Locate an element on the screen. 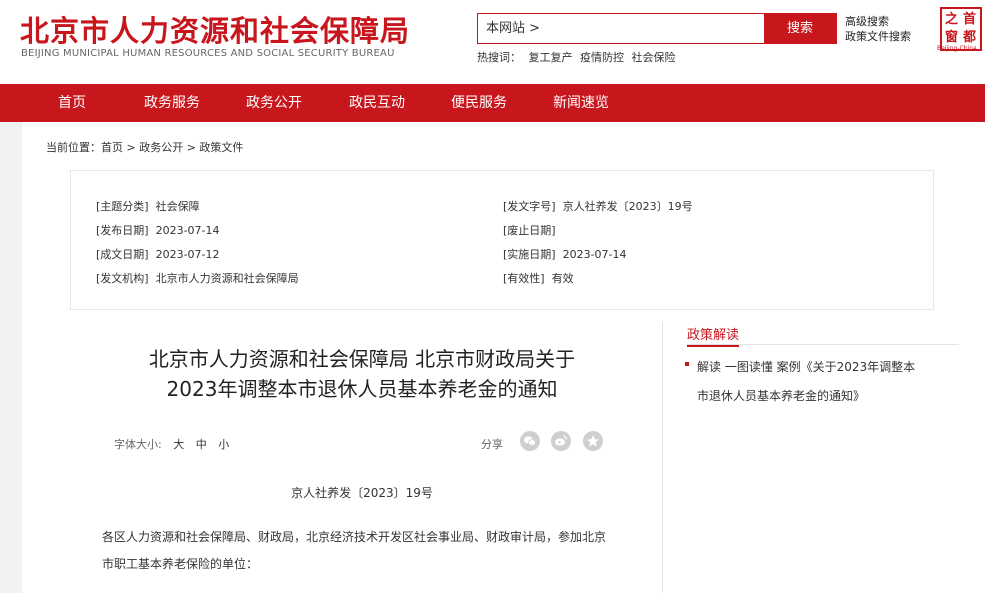 The height and width of the screenshot is (593, 985). meta-row: [废止日期] is located at coordinates (531, 230).